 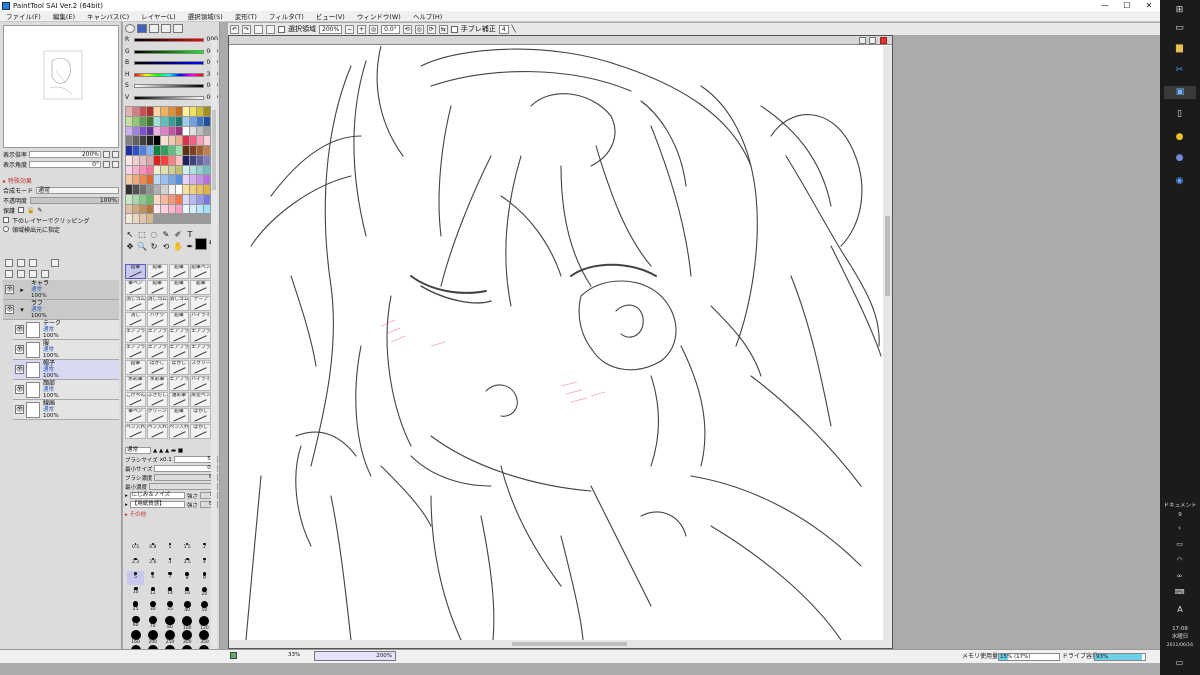 What do you see at coordinates (183, 486) in the screenshot?
I see `min-density-slider` at bounding box center [183, 486].